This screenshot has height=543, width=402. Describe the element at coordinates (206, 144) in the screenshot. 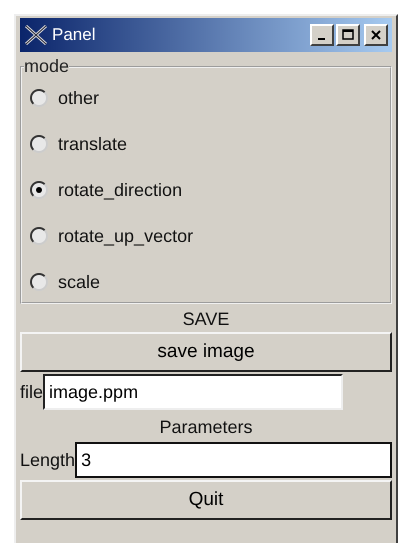

I see `radio-option: translate` at that location.